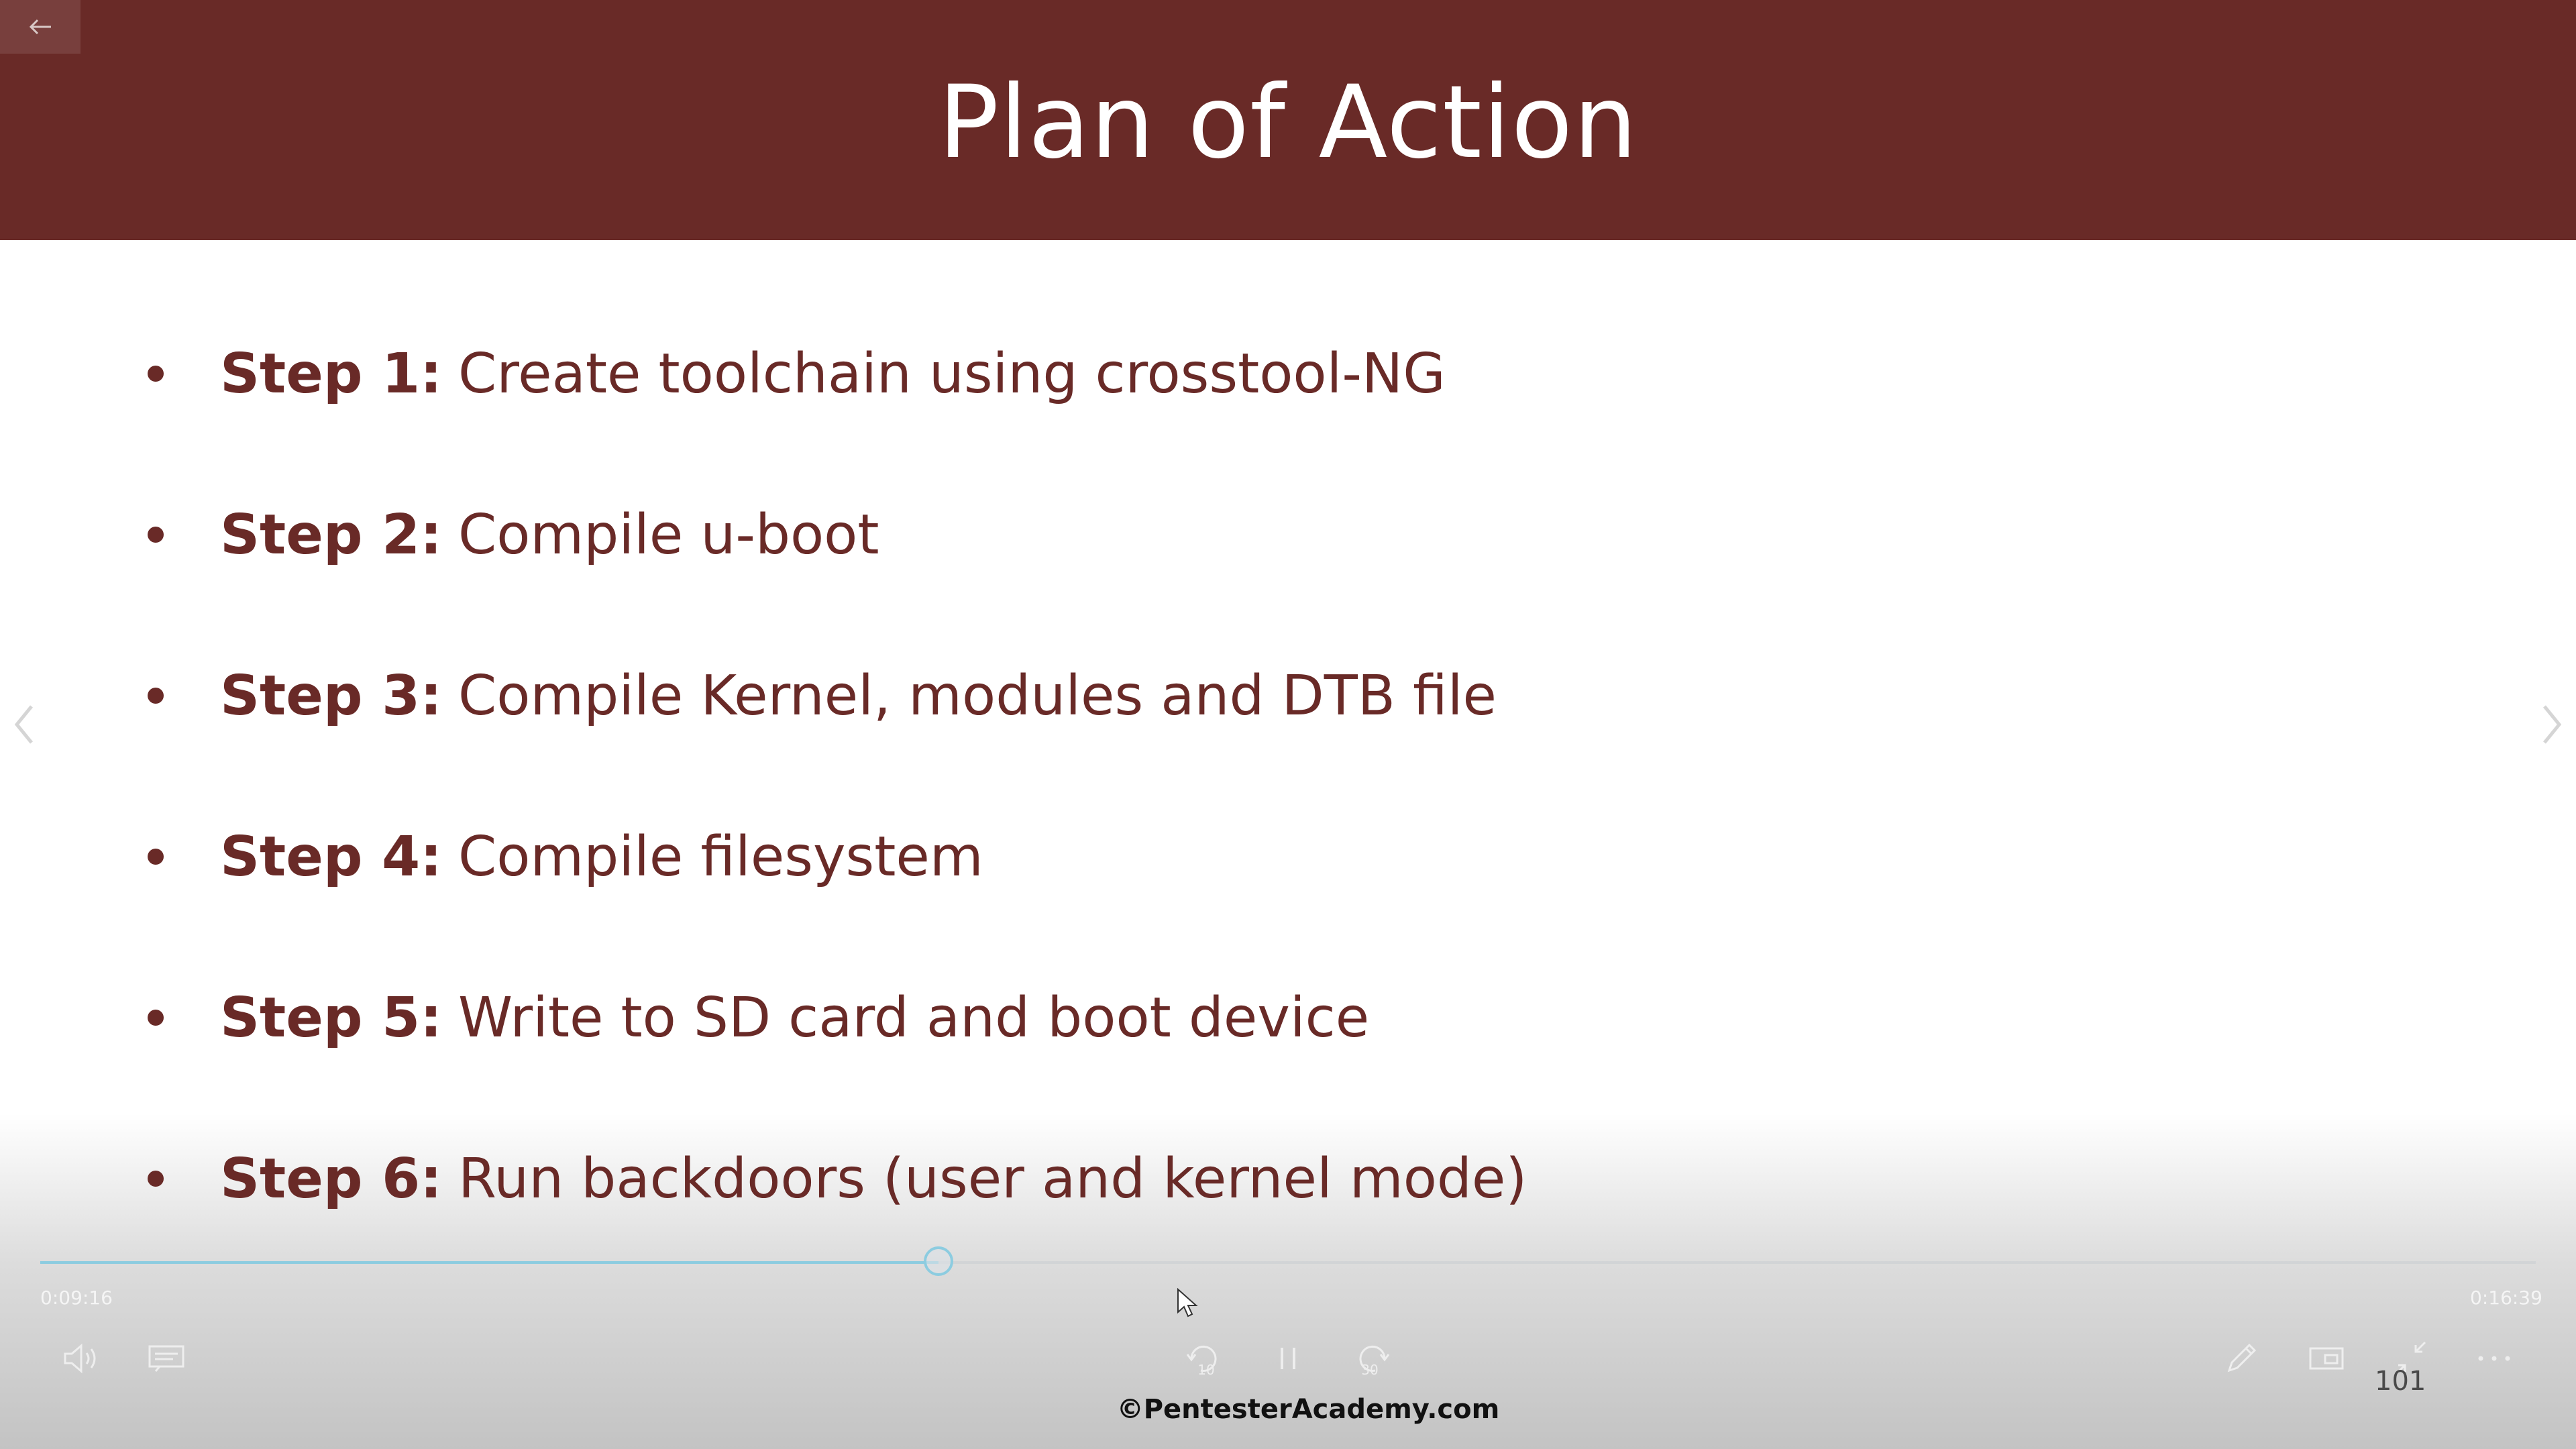 Image resolution: width=2576 pixels, height=1449 pixels. I want to click on list-item: Step 4: Compile filesystem, so click(565, 856).